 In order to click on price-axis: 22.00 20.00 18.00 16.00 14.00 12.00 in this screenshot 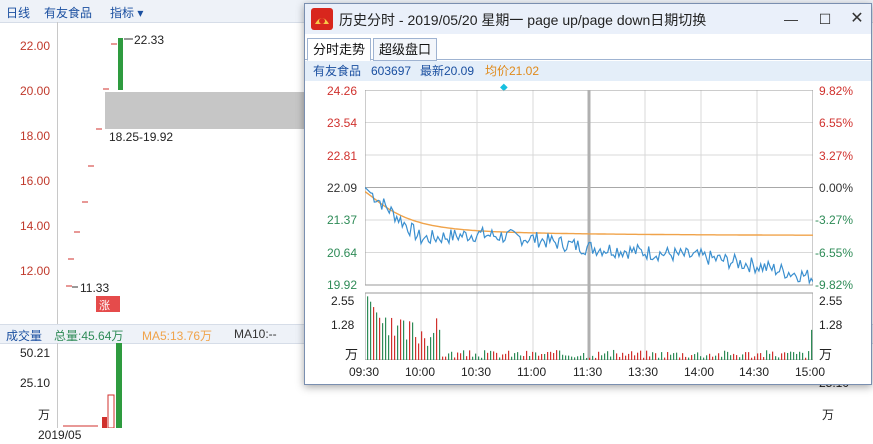, I will do `click(28, 172)`.